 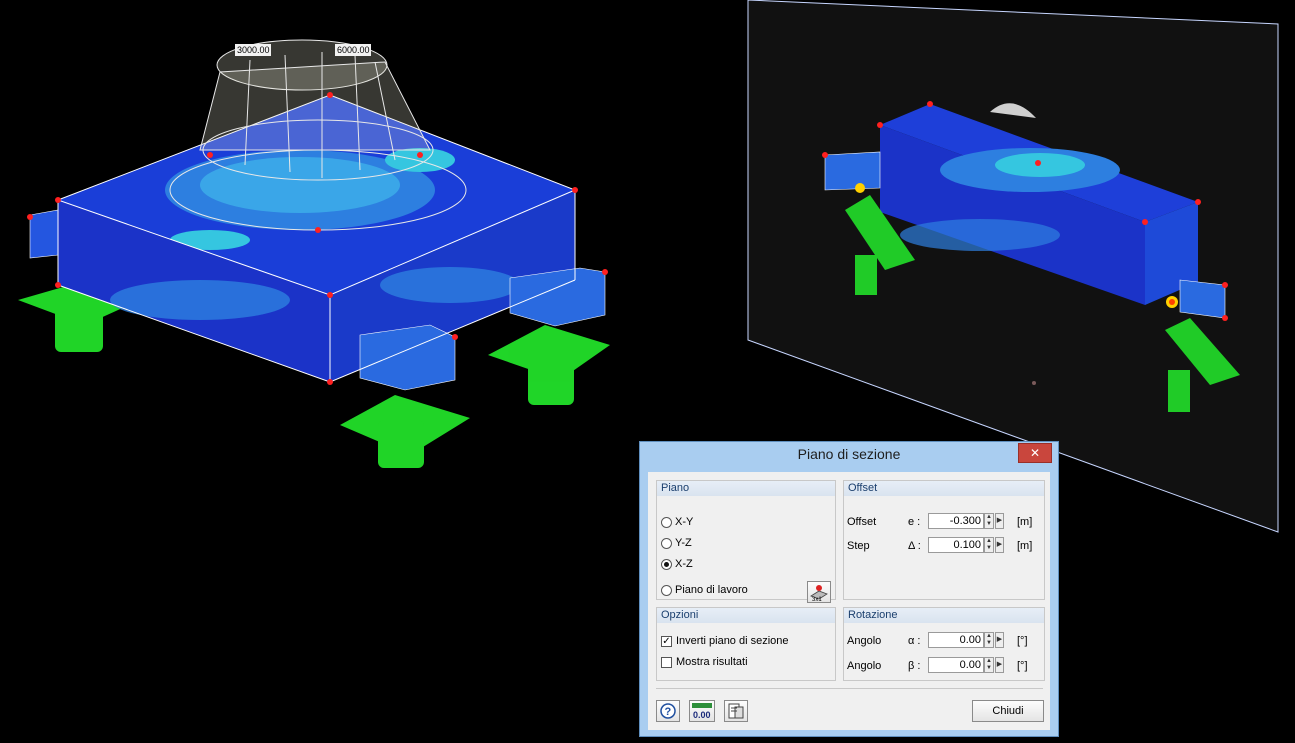 What do you see at coordinates (944, 615) in the screenshot?
I see `rotation-group-header: Rotazione` at bounding box center [944, 615].